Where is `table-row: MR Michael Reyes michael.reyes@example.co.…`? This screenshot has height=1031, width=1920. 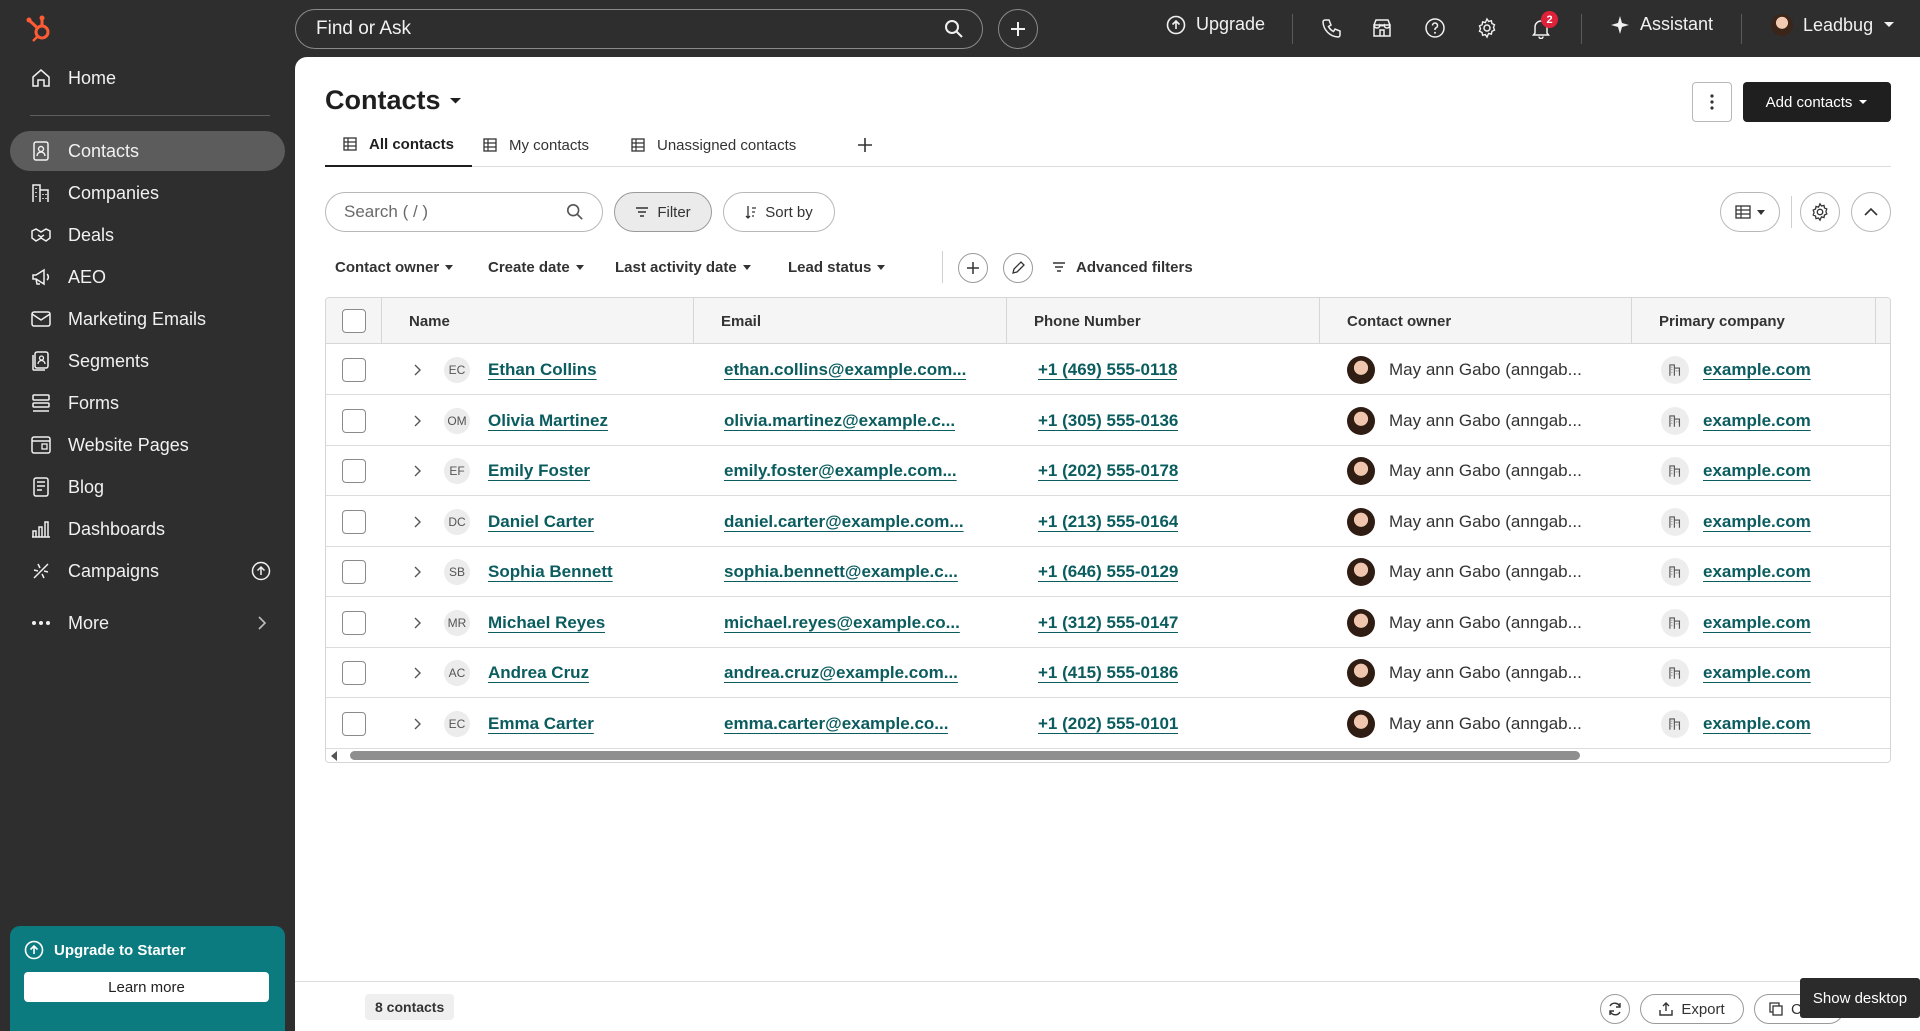
table-row: MR Michael Reyes michael.reyes@example.co.… is located at coordinates (1108, 623).